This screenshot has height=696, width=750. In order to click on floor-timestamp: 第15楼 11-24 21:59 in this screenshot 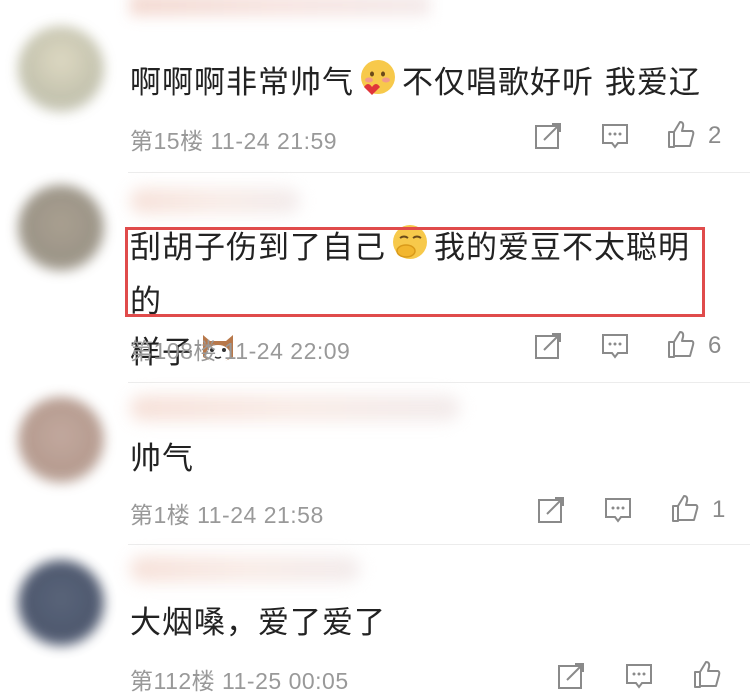, I will do `click(234, 141)`.